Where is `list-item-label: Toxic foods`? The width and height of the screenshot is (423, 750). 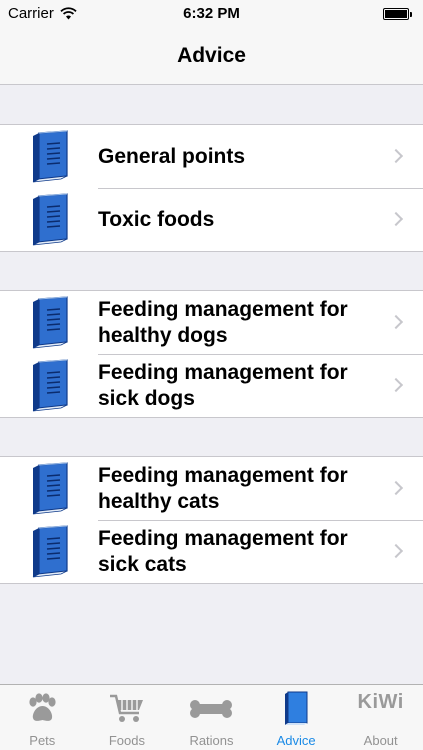
list-item-label: Toxic foods is located at coordinates (156, 219).